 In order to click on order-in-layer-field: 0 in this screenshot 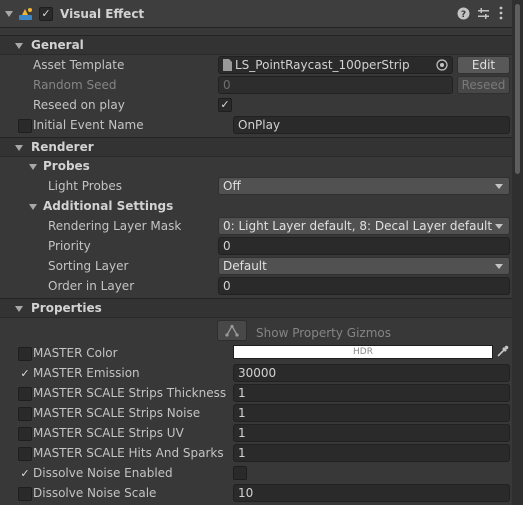, I will do `click(364, 286)`.